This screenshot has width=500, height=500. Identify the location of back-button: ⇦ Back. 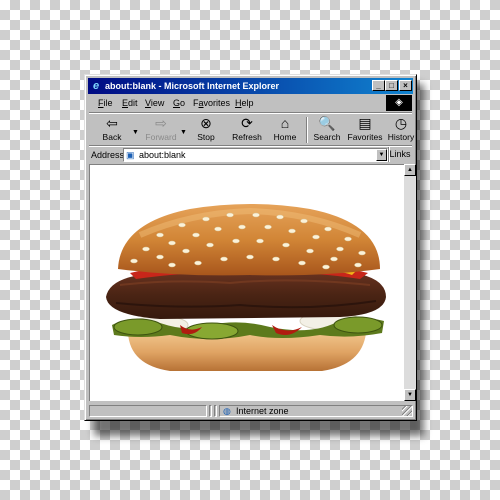
(112, 130).